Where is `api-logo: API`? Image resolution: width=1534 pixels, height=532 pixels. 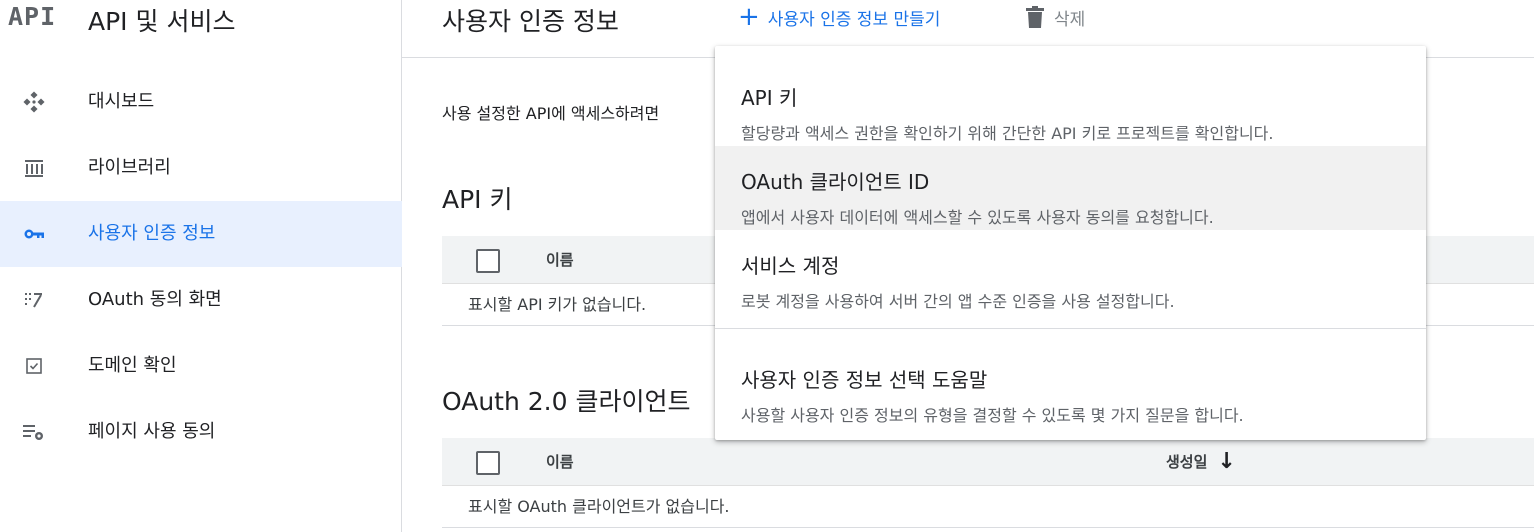
api-logo: API is located at coordinates (32, 16).